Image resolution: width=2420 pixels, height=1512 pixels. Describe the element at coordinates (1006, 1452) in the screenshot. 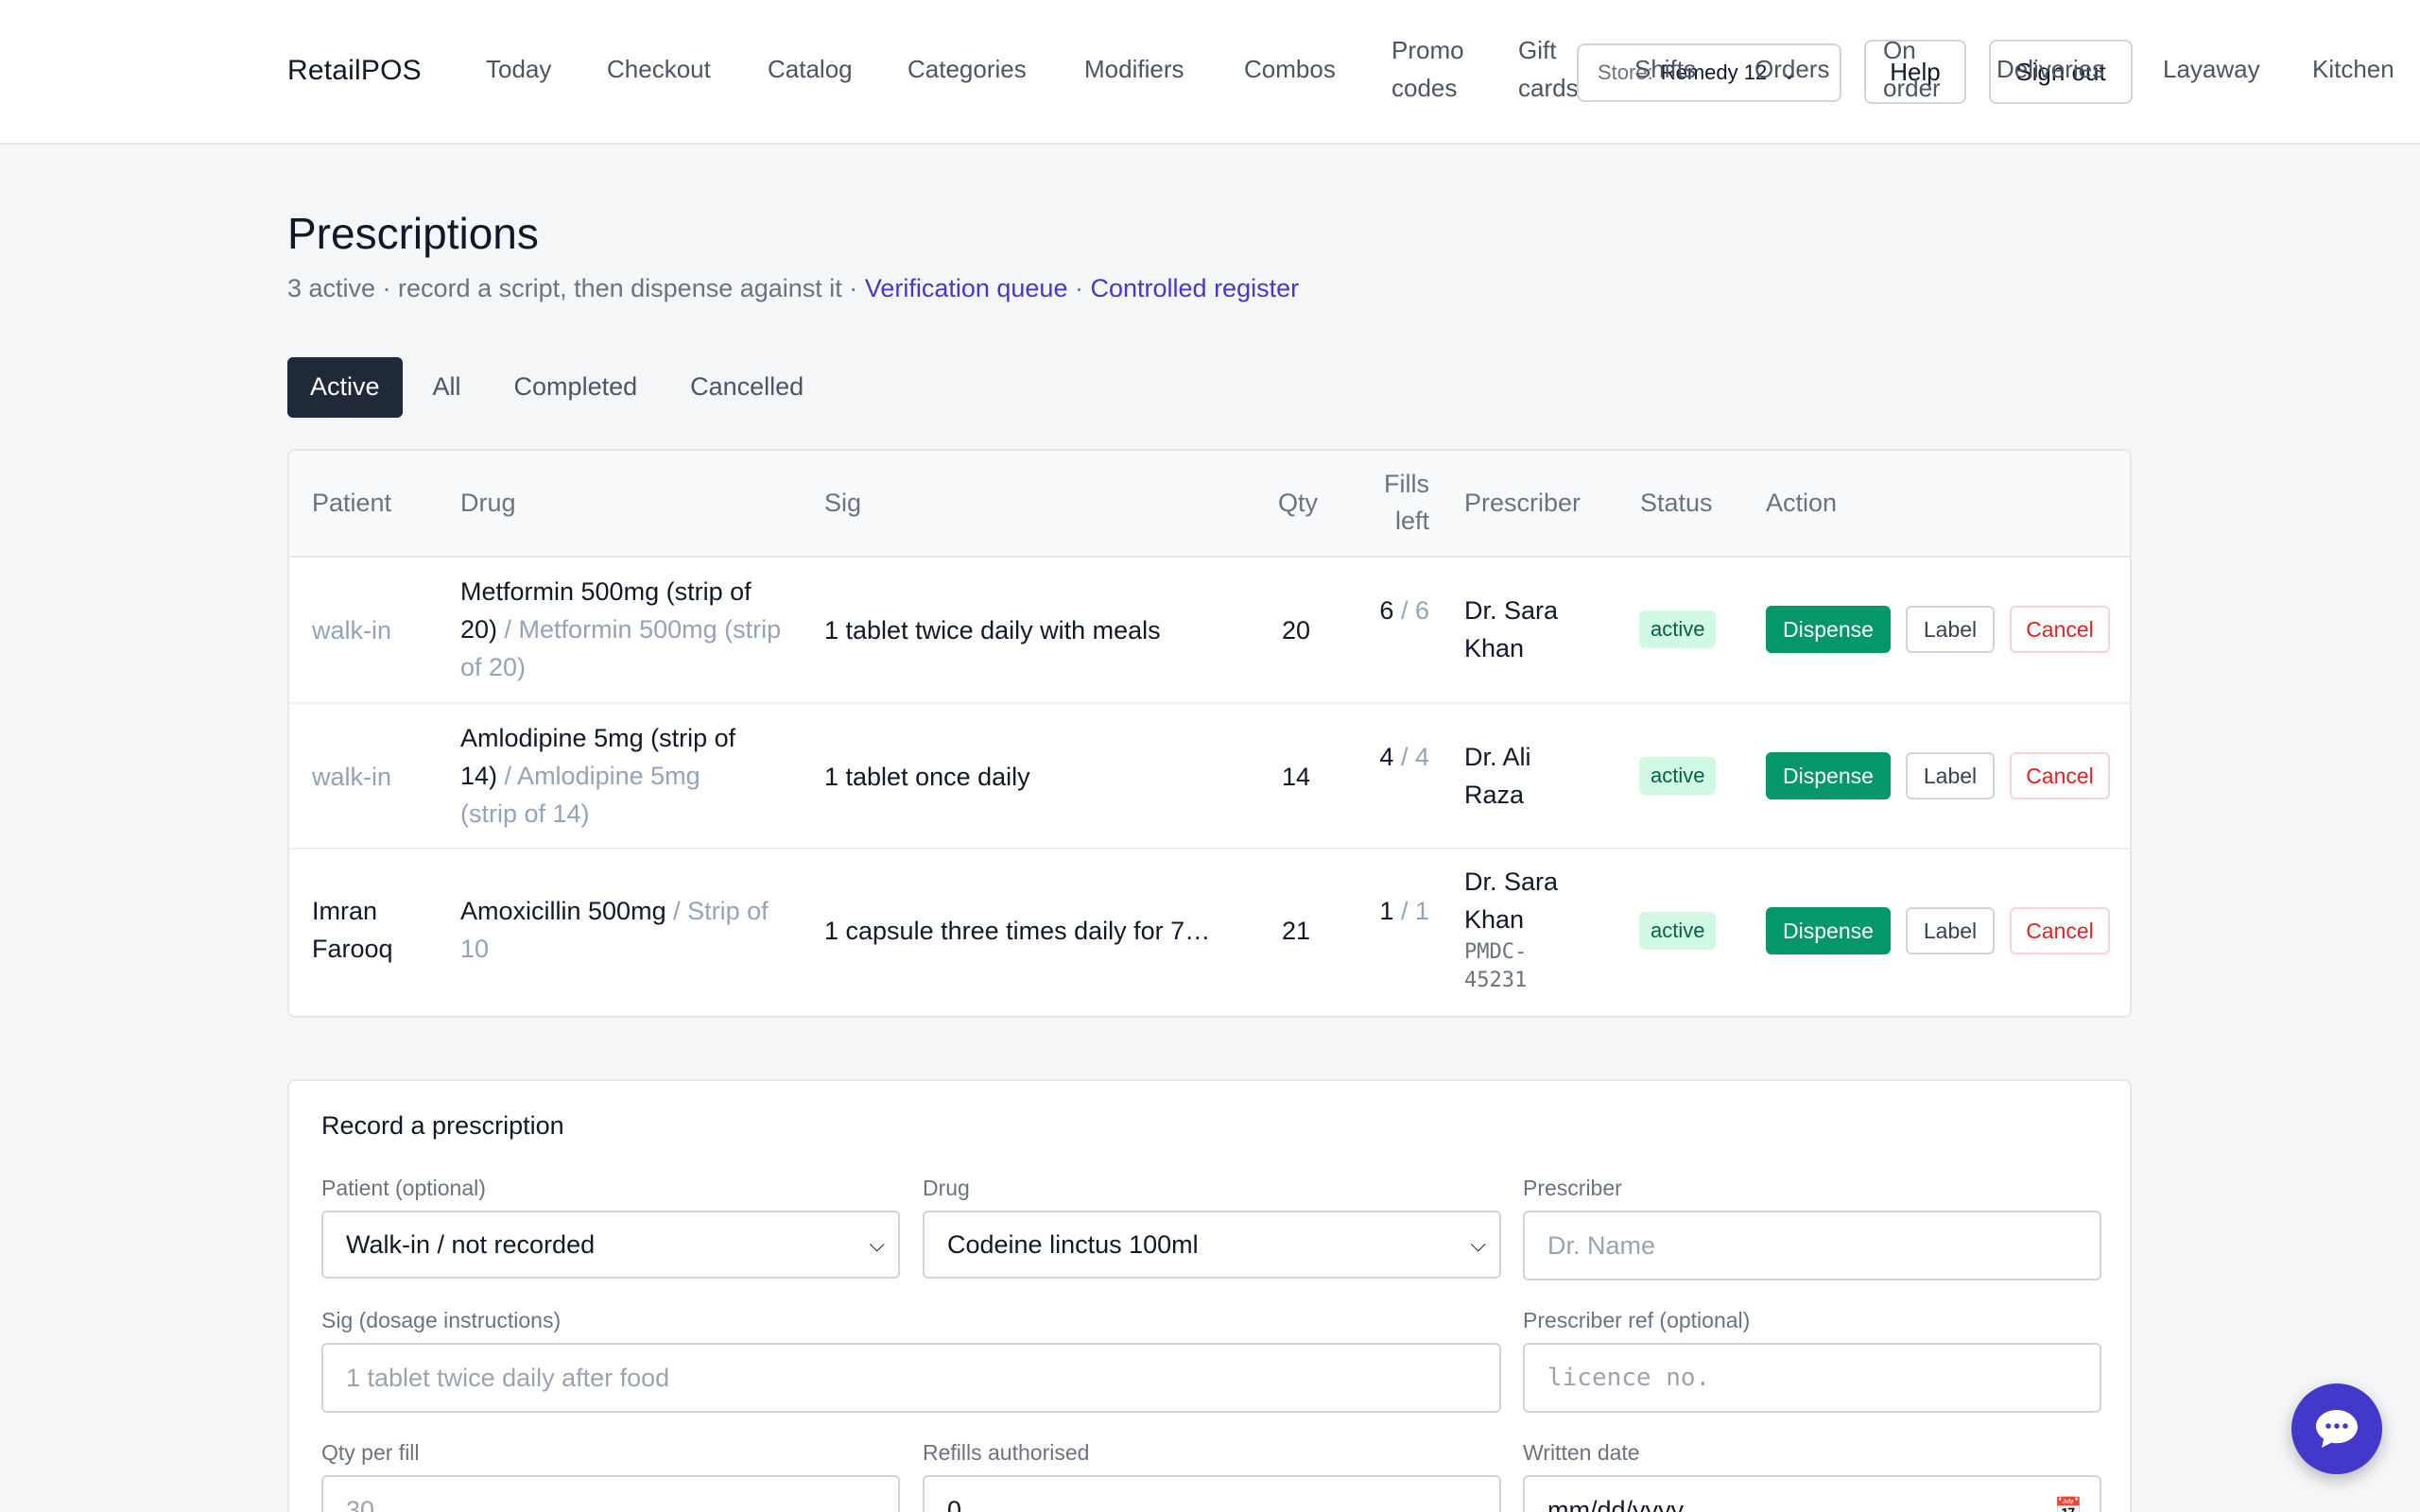

I see `refills-field-label: Refills authorised` at that location.